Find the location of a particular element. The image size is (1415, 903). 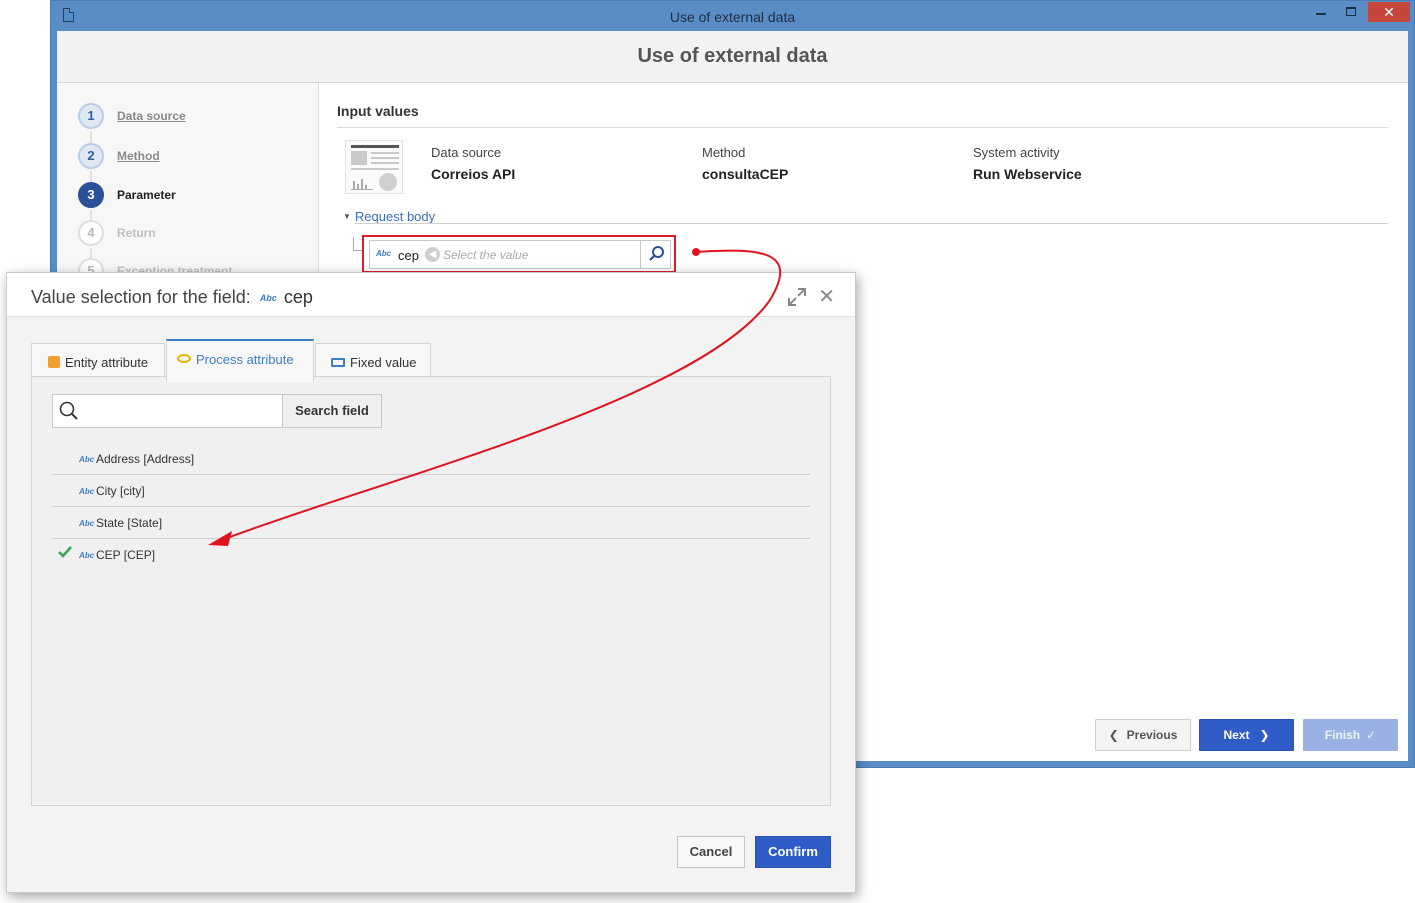

eye-icon is located at coordinates (184, 358).